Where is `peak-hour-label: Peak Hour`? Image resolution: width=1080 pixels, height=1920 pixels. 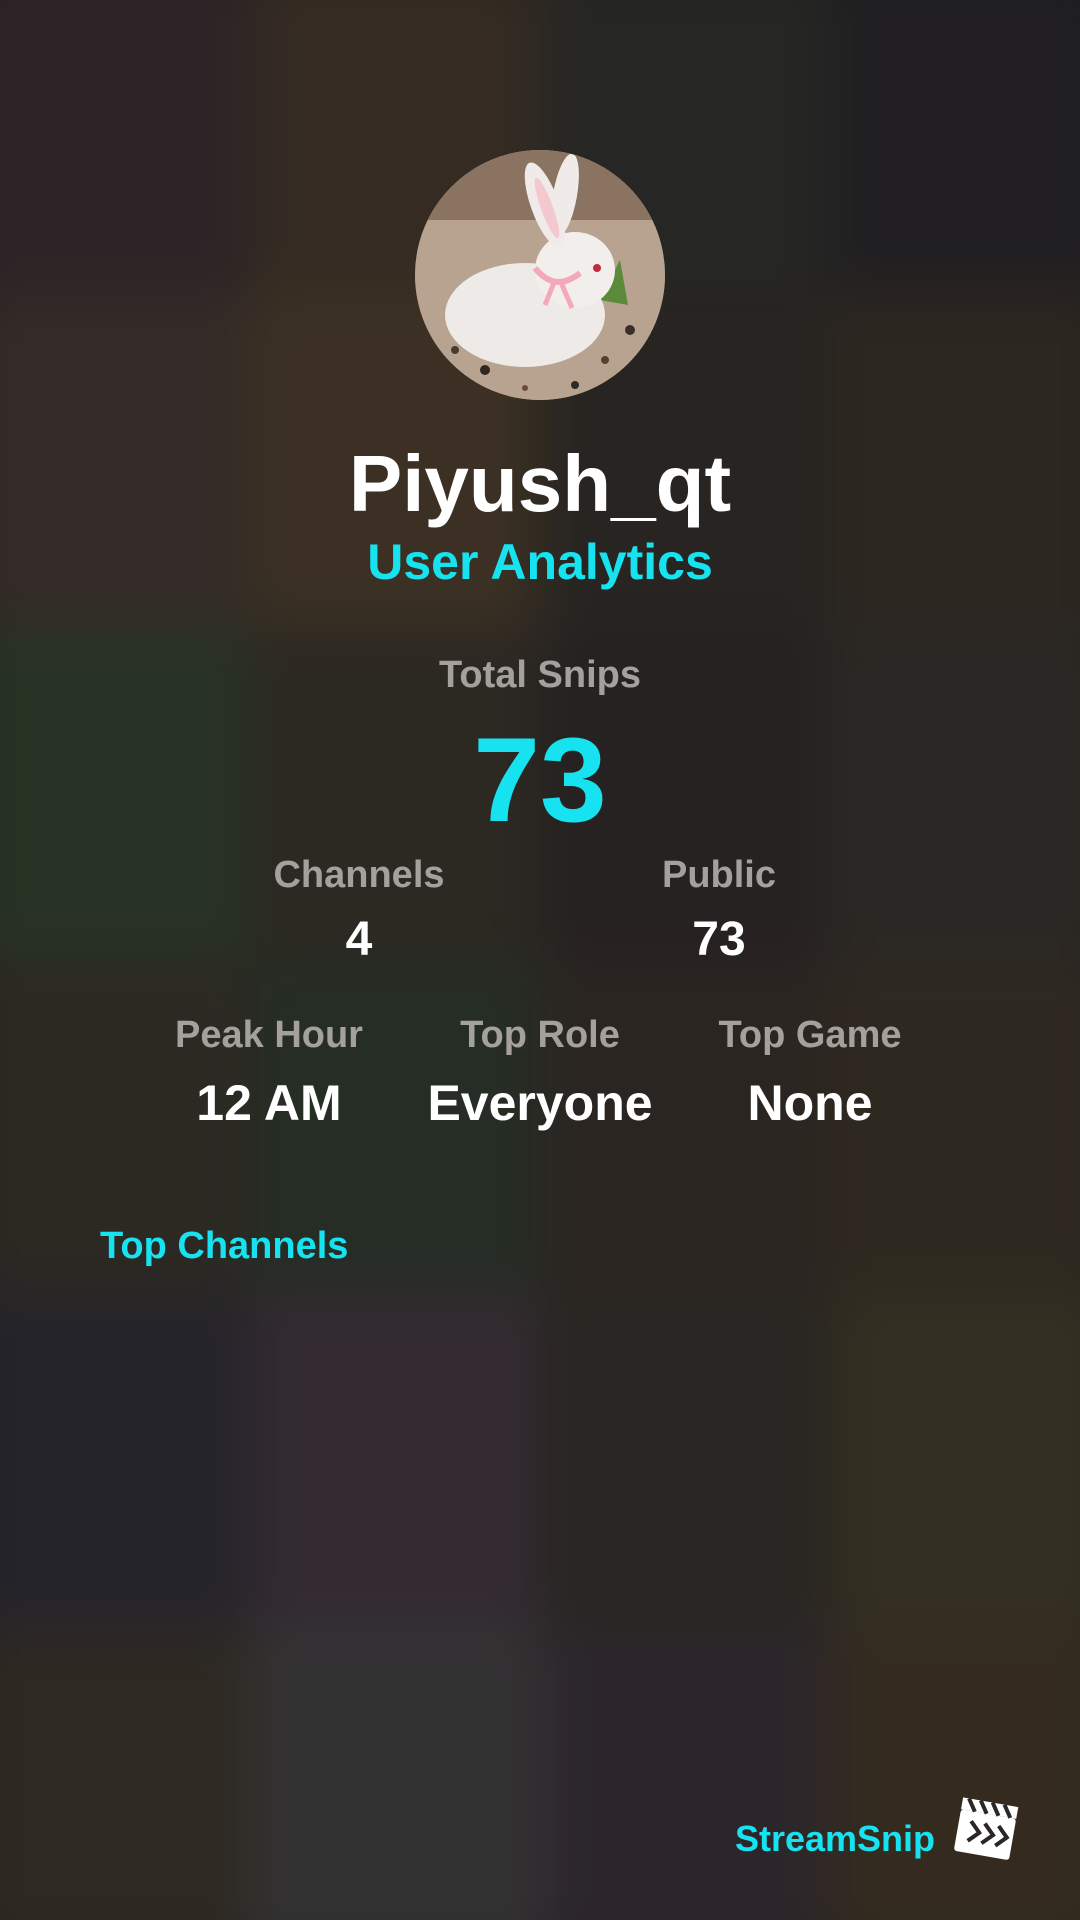
peak-hour-label: Peak Hour is located at coordinates (269, 1035).